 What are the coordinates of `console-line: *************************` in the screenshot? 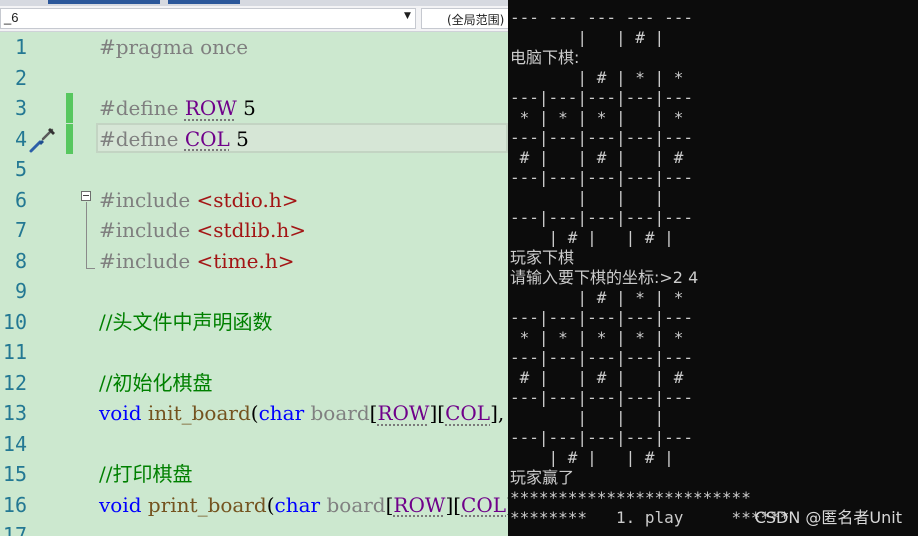 It's located at (630, 497).